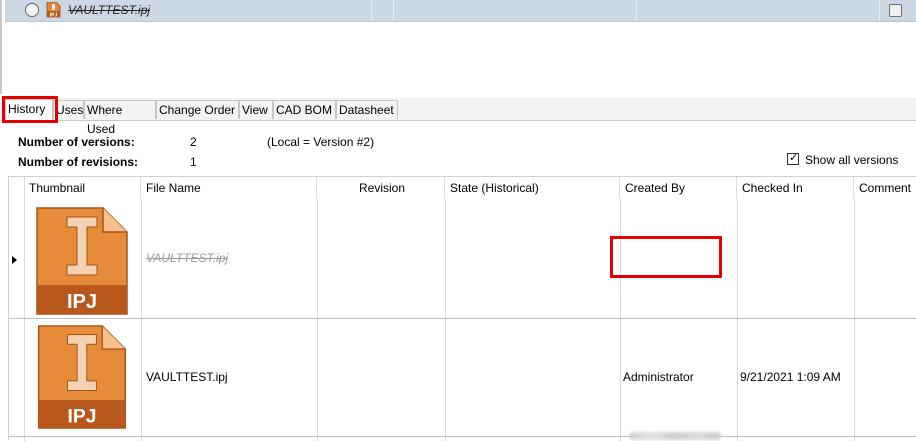 The image size is (916, 441). What do you see at coordinates (68, 109) in the screenshot?
I see `tab-uses: Uses` at bounding box center [68, 109].